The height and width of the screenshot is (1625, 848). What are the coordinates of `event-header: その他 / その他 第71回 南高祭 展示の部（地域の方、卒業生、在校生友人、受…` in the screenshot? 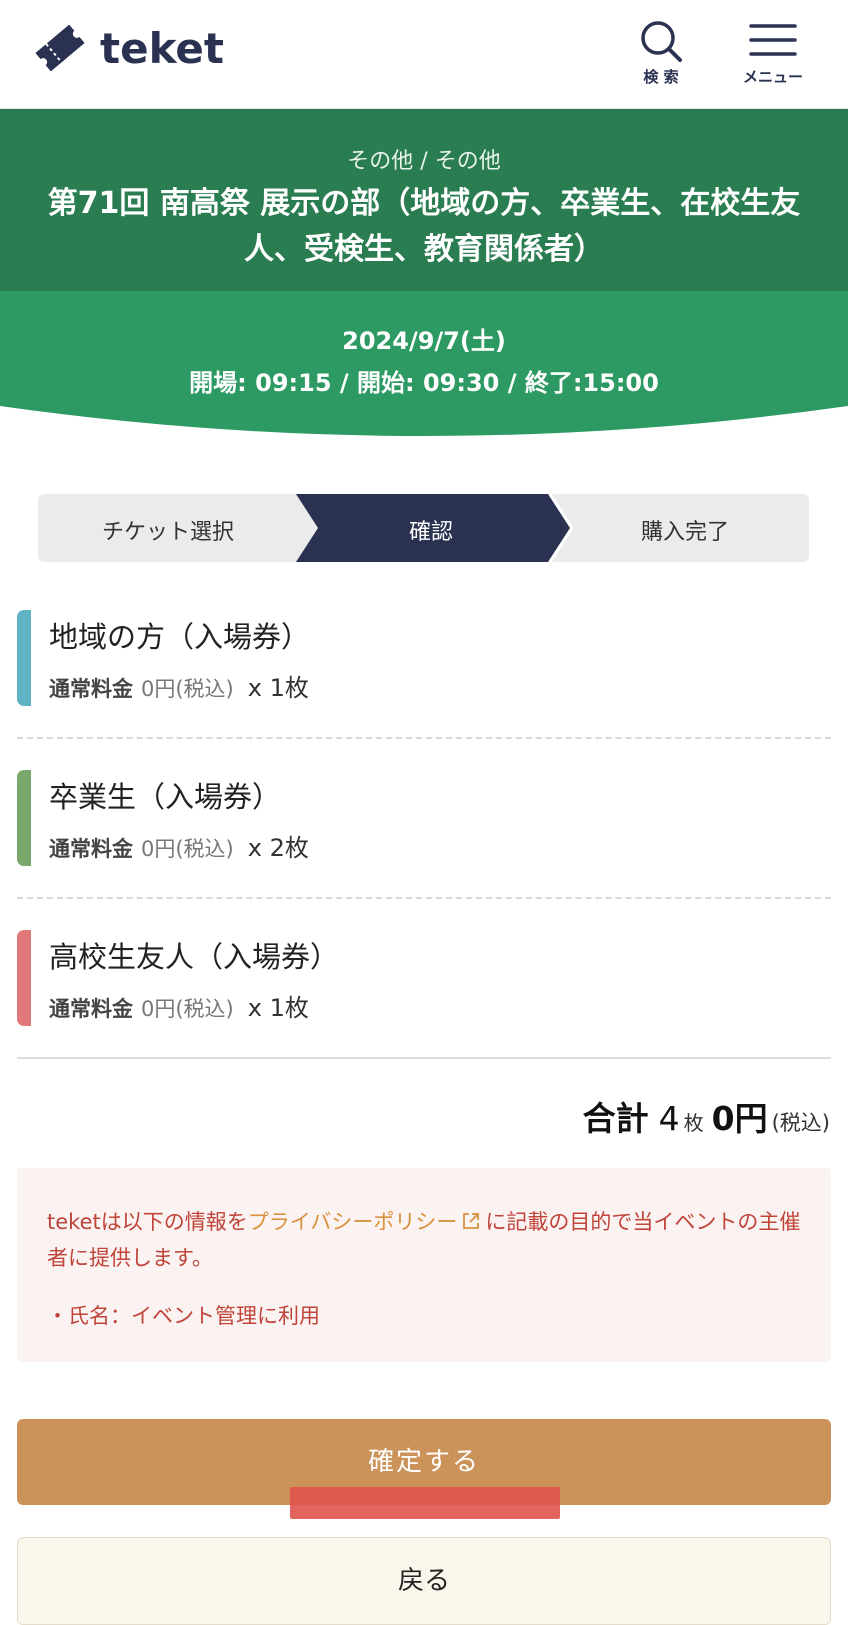 It's located at (424, 200).